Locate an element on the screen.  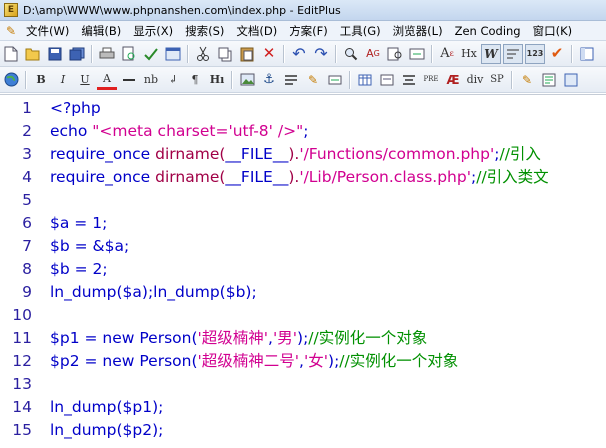
code-token: $p2 is located at coordinates (65, 361).